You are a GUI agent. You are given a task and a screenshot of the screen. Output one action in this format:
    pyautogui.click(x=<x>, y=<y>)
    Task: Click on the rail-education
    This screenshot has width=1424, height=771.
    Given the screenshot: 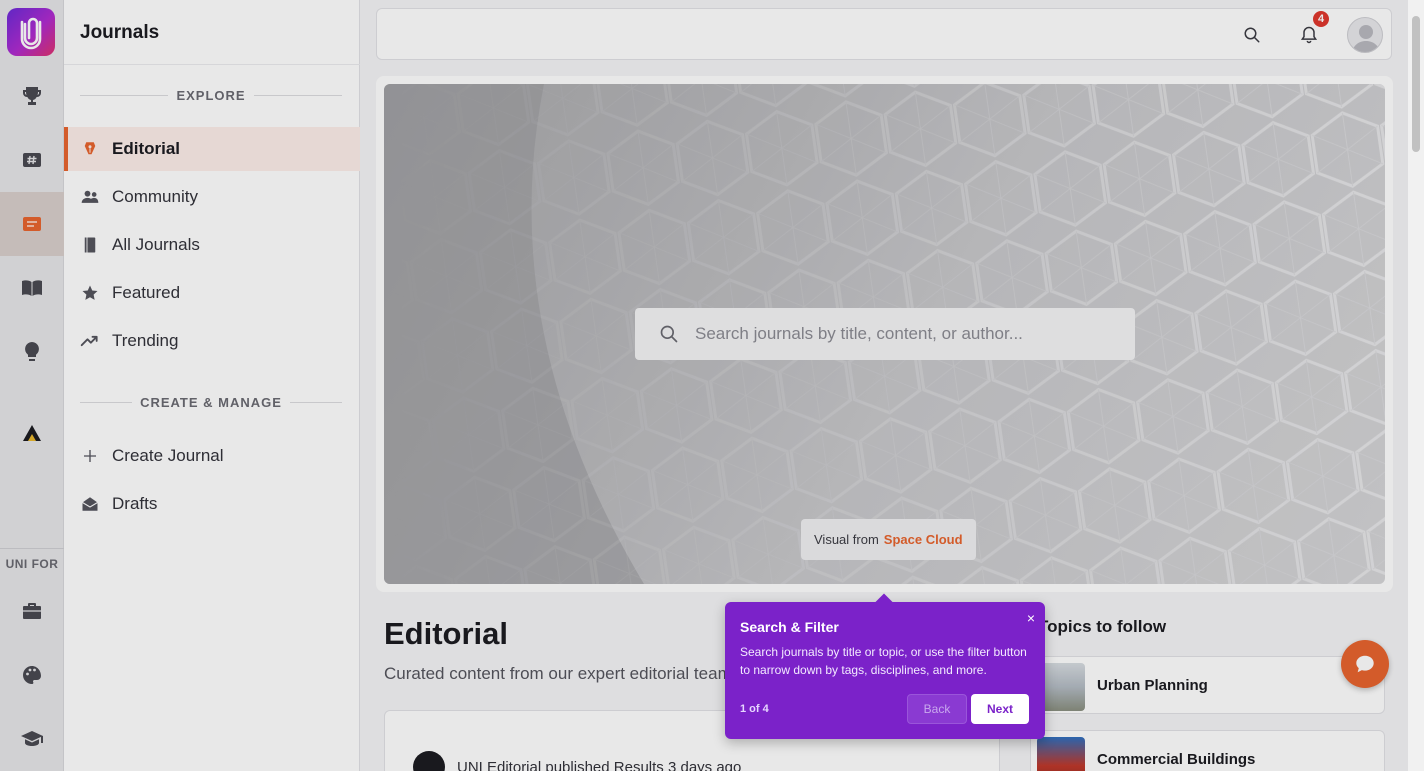 What is the action you would take?
    pyautogui.click(x=32, y=739)
    